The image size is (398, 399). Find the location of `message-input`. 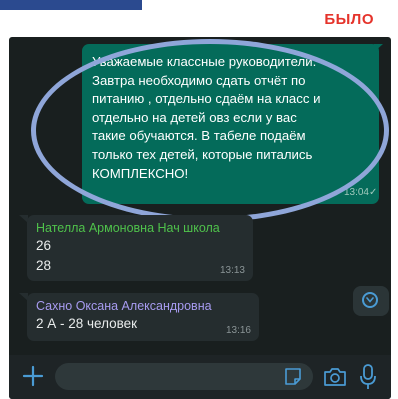

message-input is located at coordinates (184, 376).